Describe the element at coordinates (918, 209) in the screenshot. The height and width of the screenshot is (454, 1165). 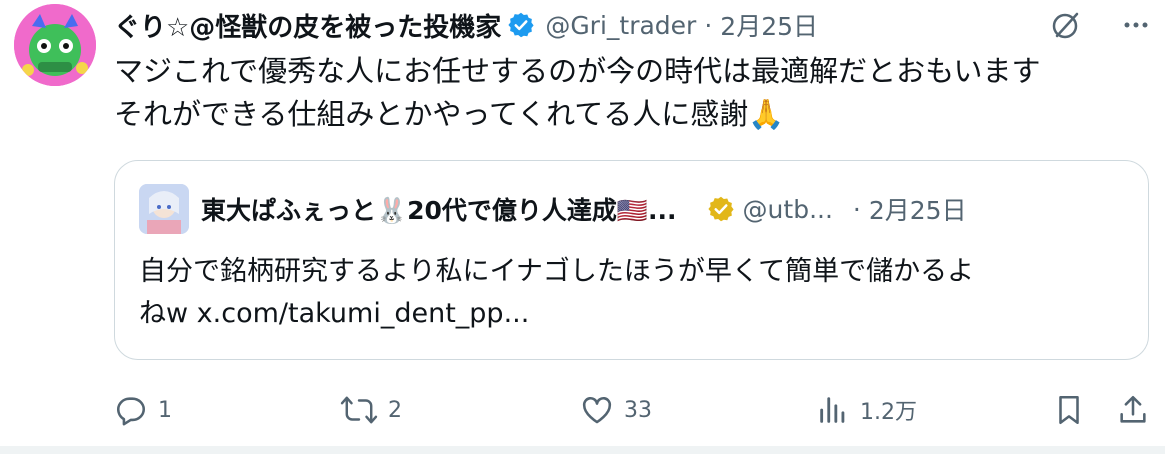
I see `quoted-tweet-date: 2月25日` at that location.